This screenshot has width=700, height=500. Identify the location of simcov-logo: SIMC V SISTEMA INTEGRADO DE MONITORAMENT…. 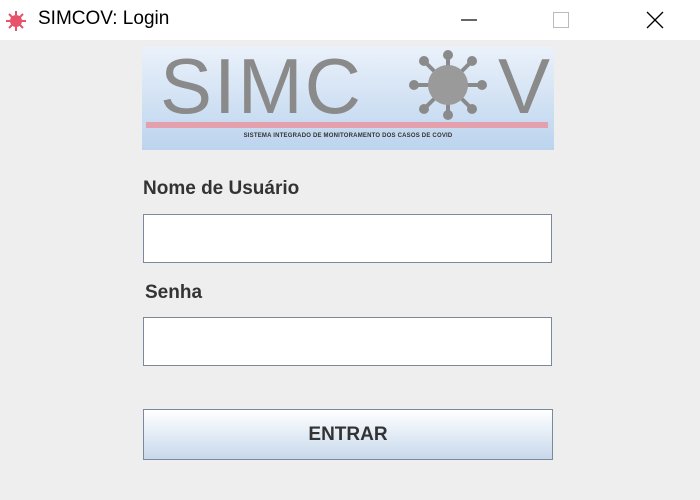
(348, 96).